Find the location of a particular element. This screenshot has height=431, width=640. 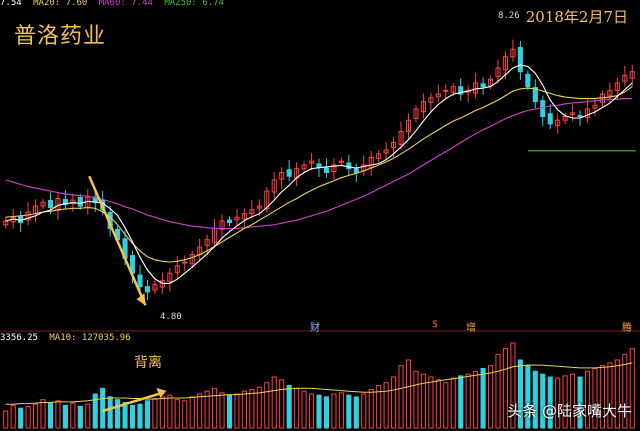

divergence-arrow is located at coordinates (117, 240).